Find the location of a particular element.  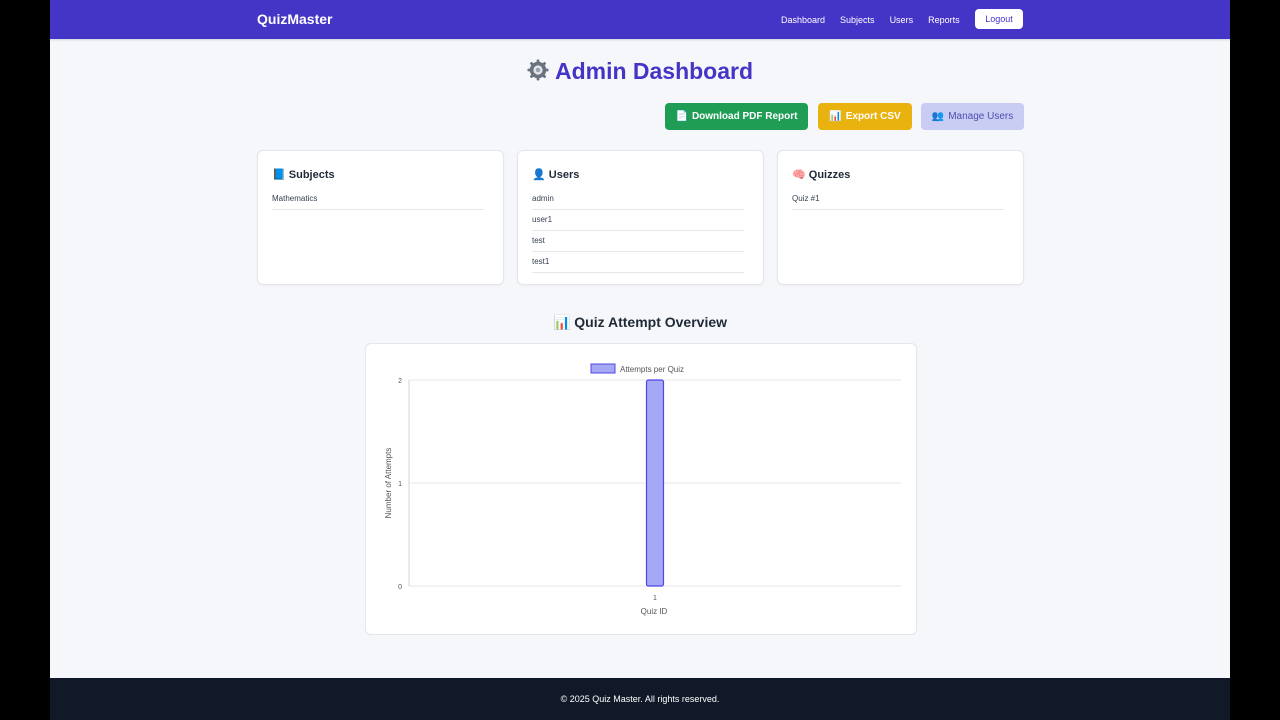

y-axis-label: Number of Attempts is located at coordinates (388, 483).